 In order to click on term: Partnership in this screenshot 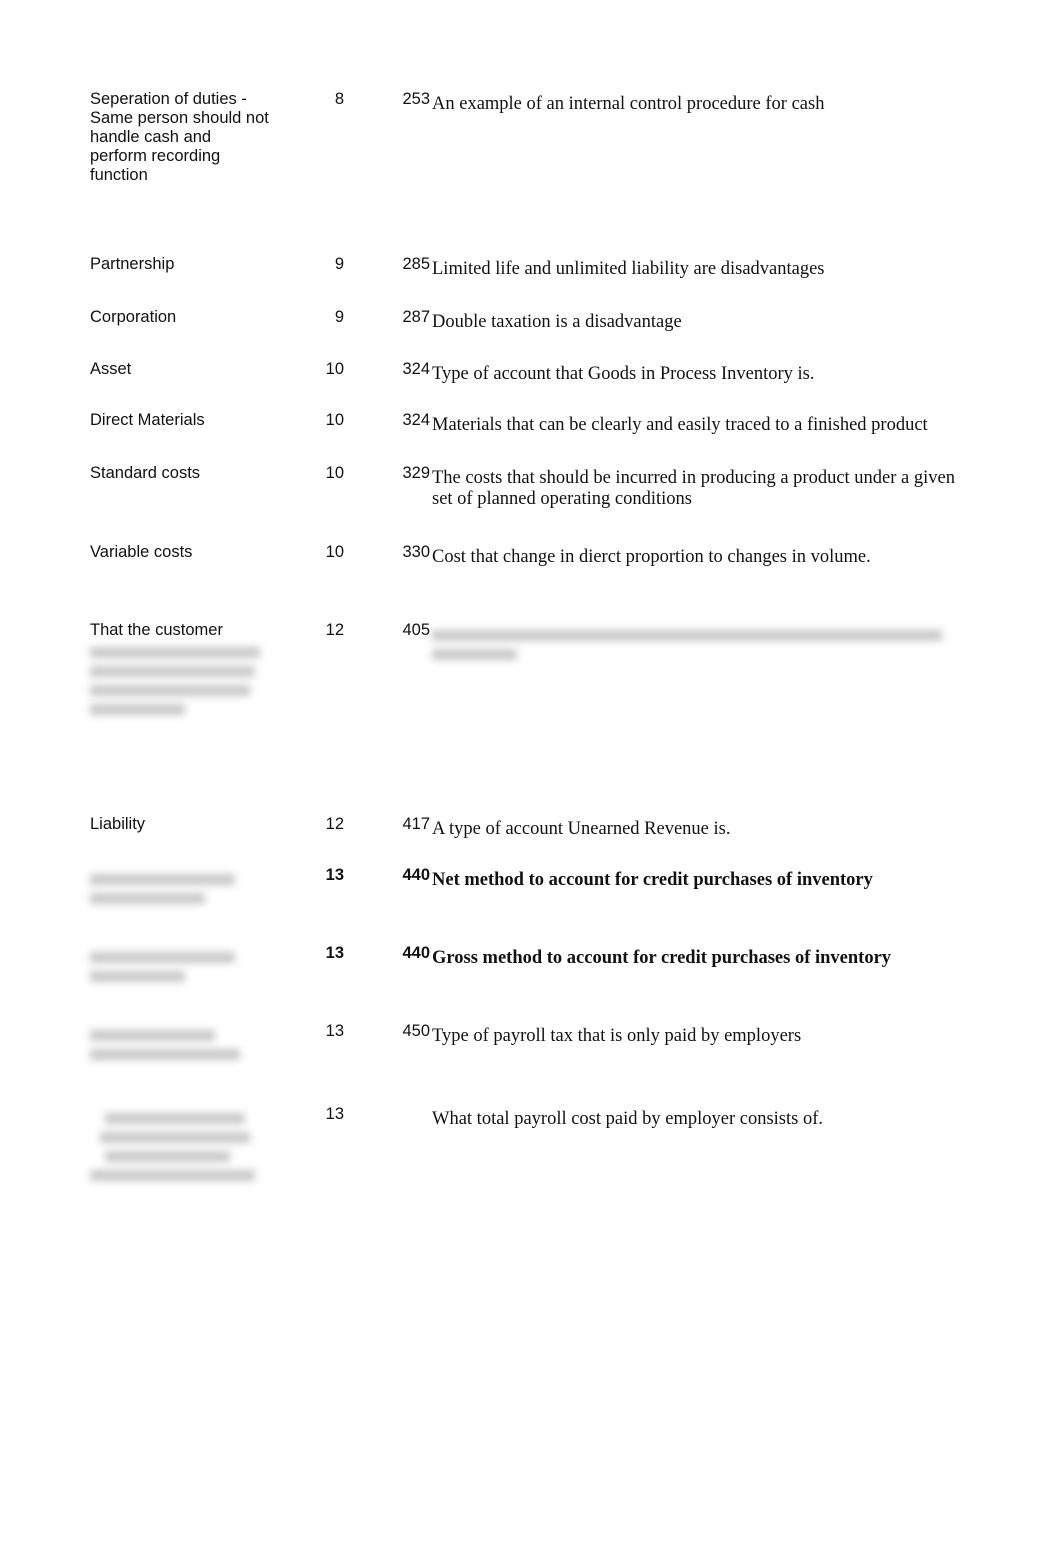, I will do `click(132, 264)`.